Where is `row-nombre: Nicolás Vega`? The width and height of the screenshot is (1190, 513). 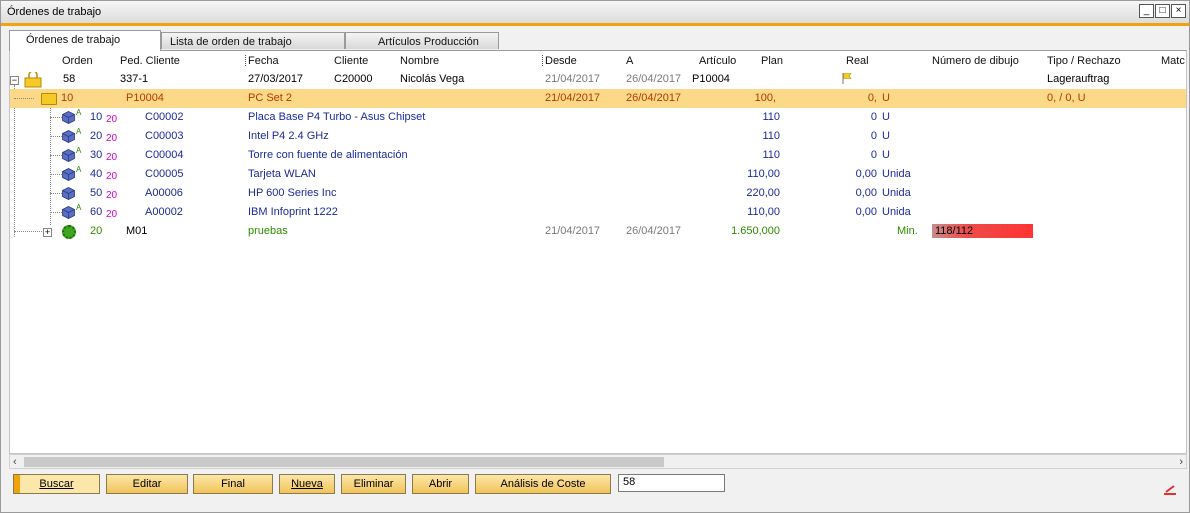
row-nombre: Nicolás Vega is located at coordinates (432, 79).